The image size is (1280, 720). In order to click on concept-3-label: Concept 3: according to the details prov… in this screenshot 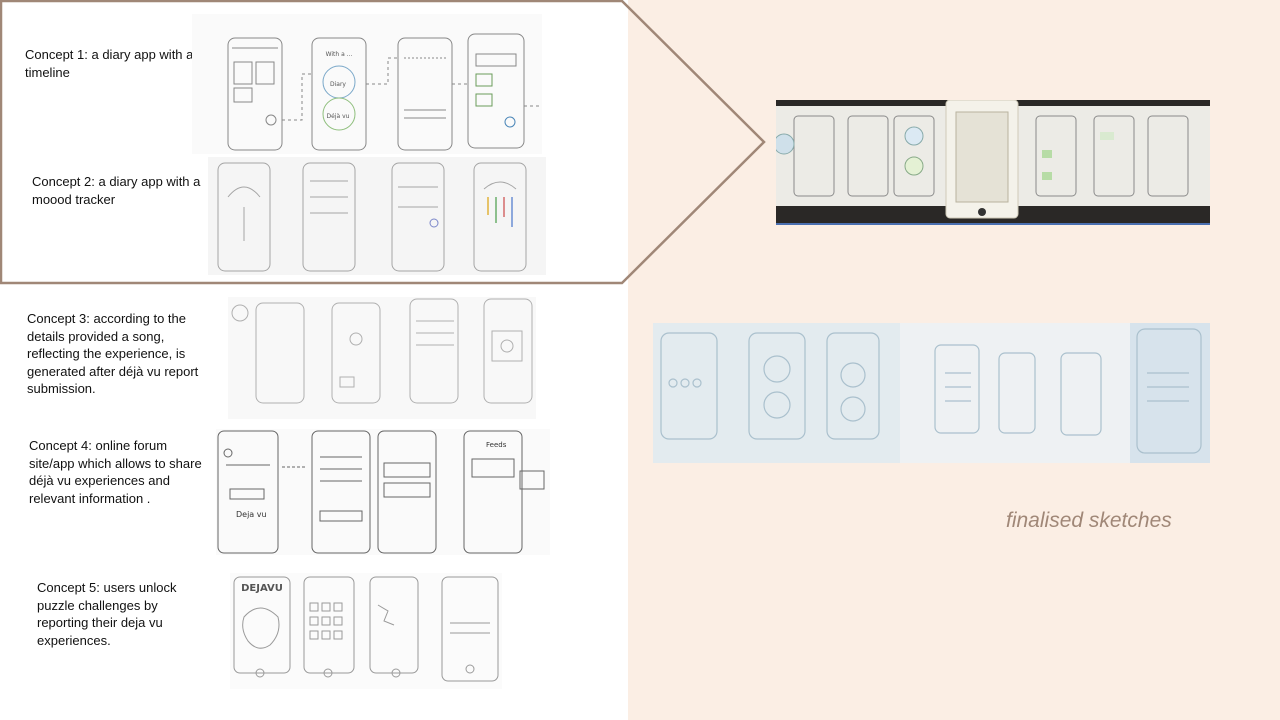, I will do `click(113, 353)`.